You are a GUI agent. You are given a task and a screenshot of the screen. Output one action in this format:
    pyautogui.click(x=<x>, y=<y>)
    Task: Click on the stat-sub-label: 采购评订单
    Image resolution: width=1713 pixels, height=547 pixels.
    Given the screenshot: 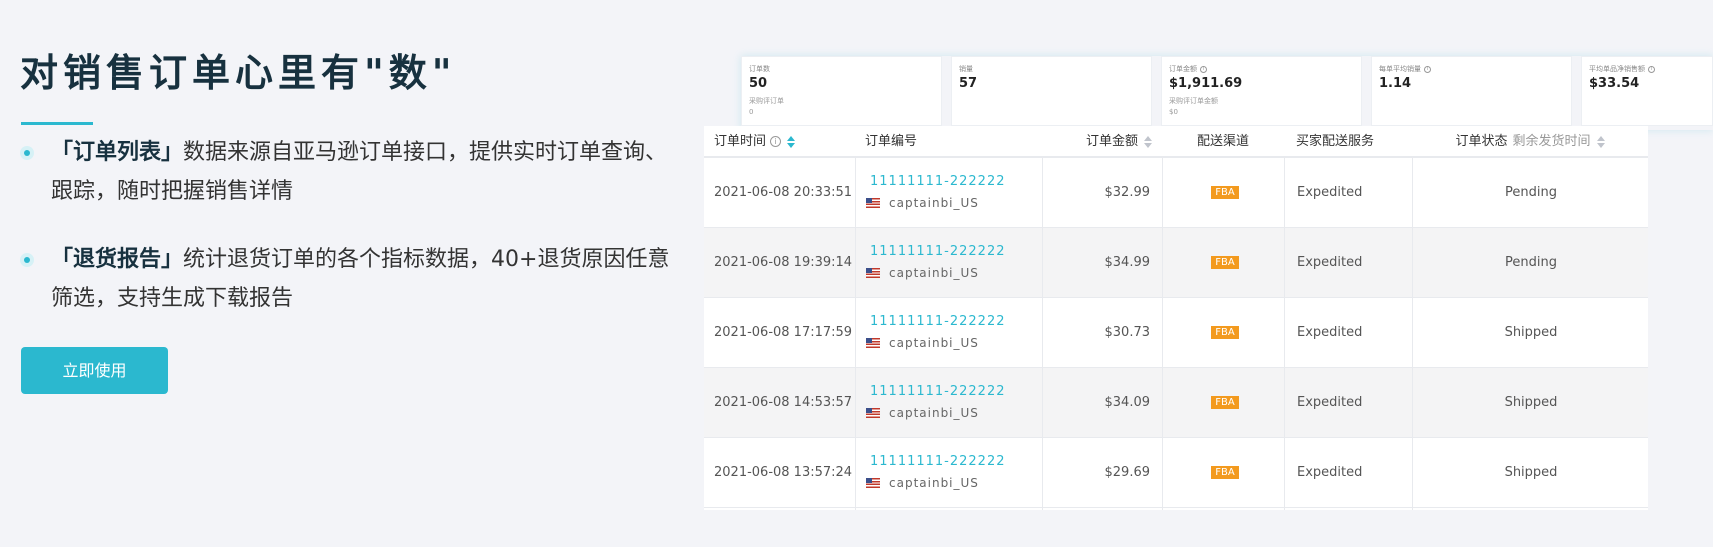 What is the action you would take?
    pyautogui.click(x=766, y=101)
    